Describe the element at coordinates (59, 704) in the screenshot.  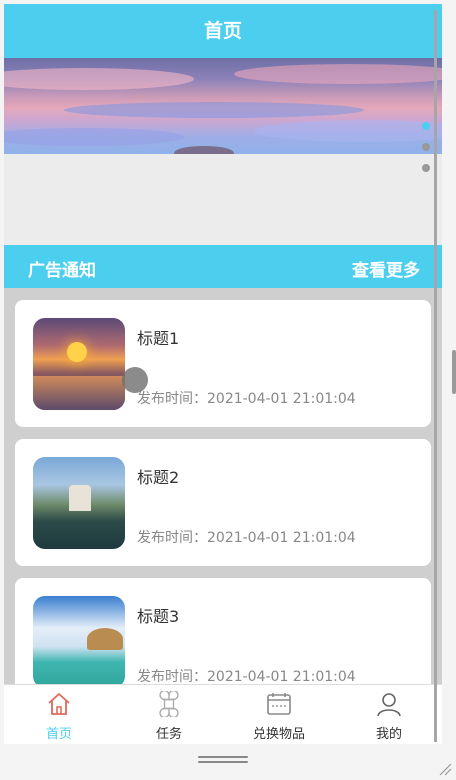
I see `home-icon` at that location.